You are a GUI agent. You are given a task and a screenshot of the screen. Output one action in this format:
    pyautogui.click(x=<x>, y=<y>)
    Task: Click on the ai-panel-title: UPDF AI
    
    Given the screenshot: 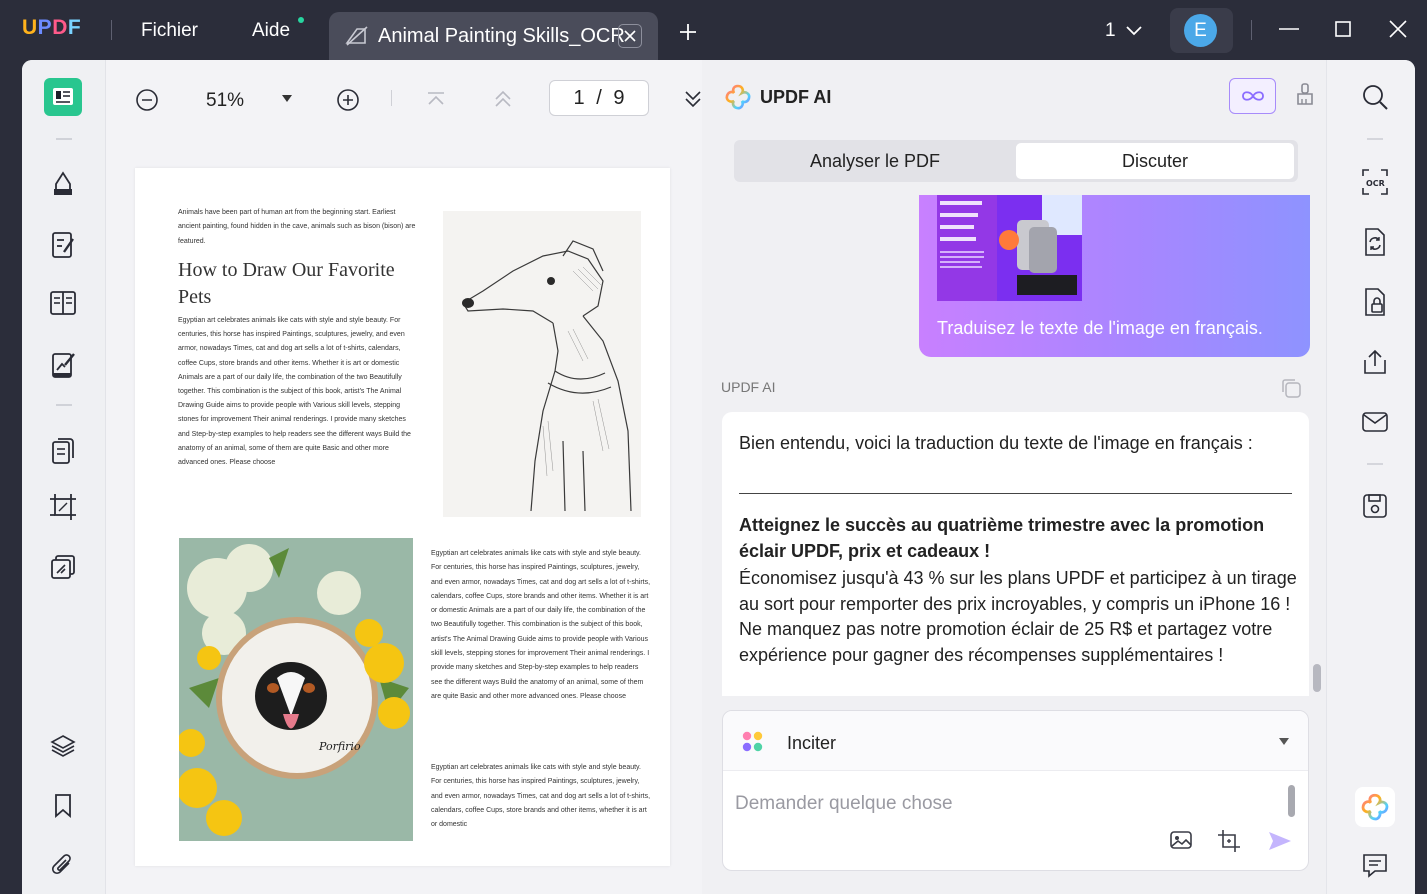 What is the action you would take?
    pyautogui.click(x=796, y=97)
    